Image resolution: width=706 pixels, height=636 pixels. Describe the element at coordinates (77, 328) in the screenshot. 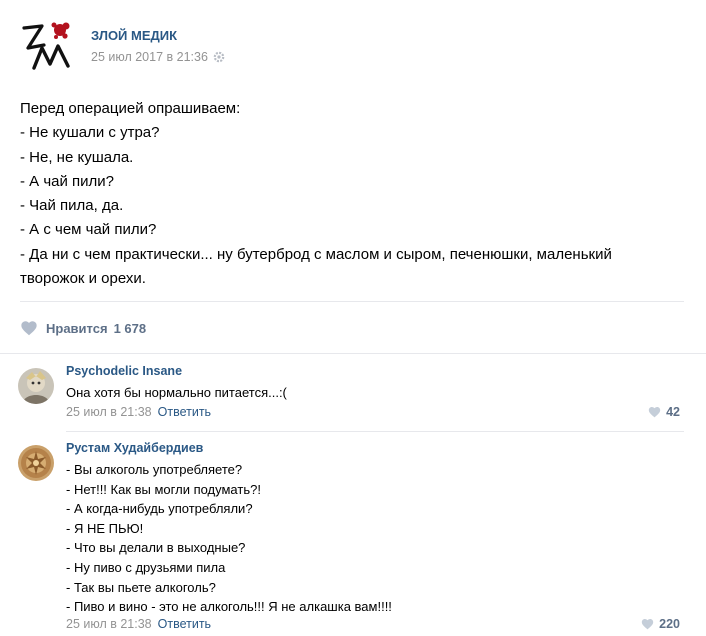

I see `like-label: Нравится` at that location.